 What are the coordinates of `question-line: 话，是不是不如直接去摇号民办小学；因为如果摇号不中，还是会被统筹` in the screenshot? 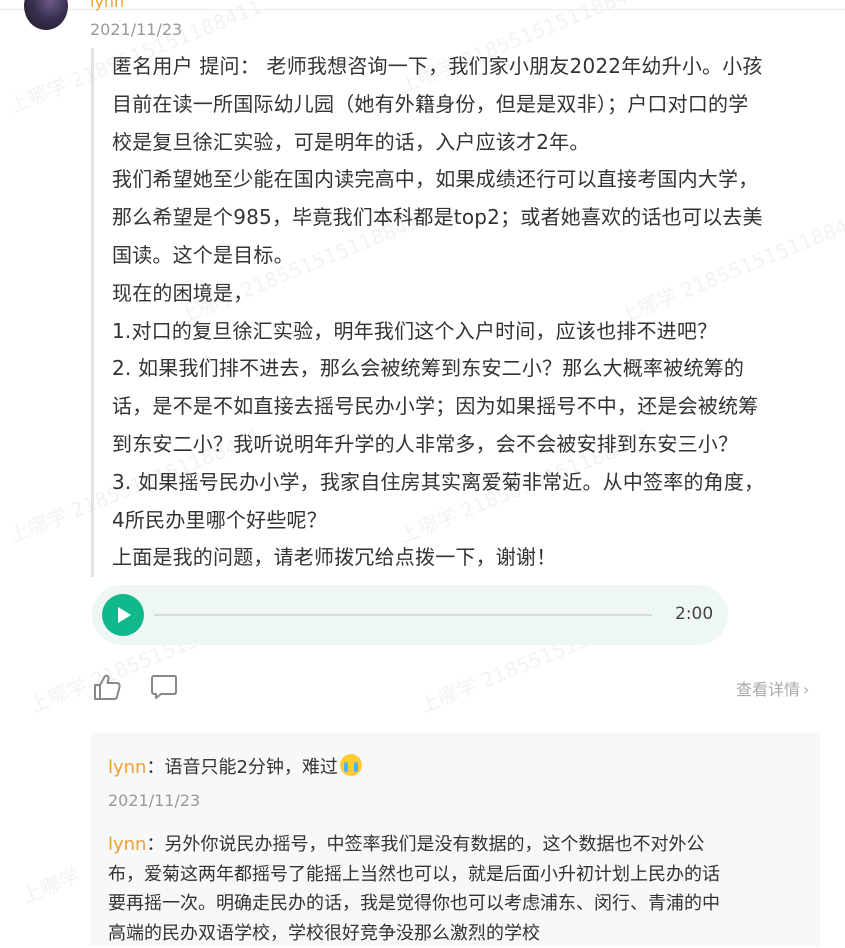 It's located at (477, 407).